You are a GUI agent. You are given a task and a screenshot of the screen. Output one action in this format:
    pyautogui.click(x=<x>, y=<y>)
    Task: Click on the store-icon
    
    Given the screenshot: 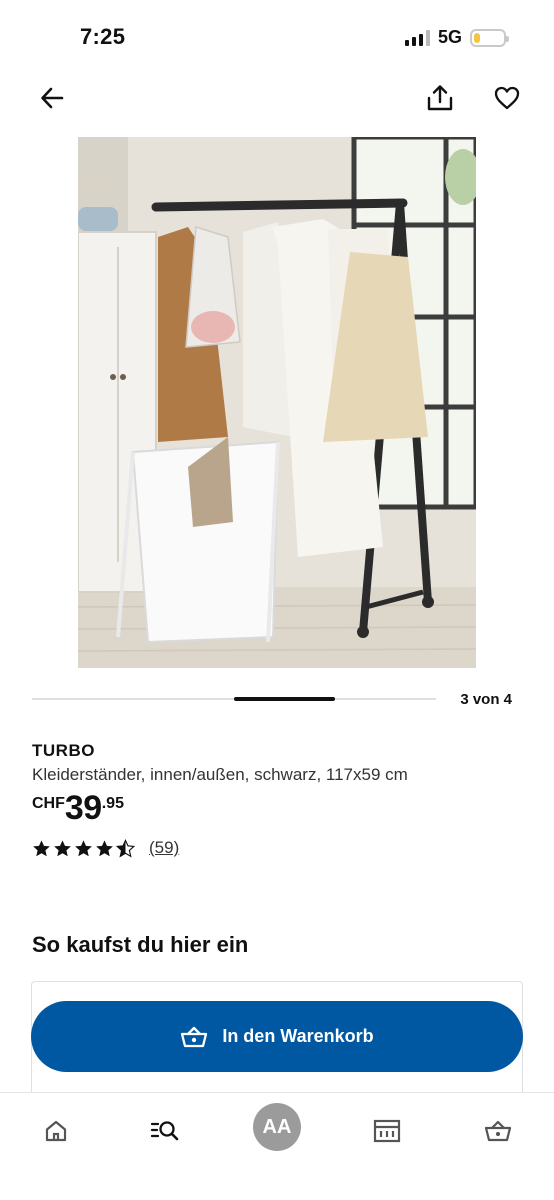 What is the action you would take?
    pyautogui.click(x=387, y=1131)
    